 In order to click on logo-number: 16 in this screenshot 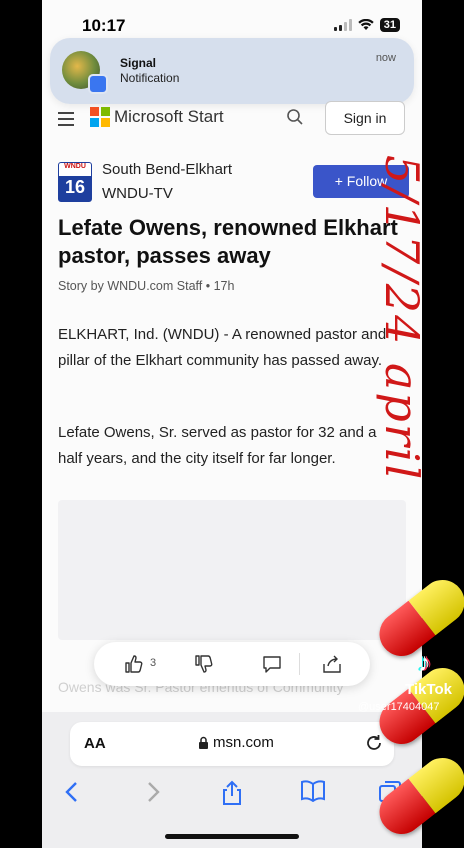, I will do `click(75, 187)`.